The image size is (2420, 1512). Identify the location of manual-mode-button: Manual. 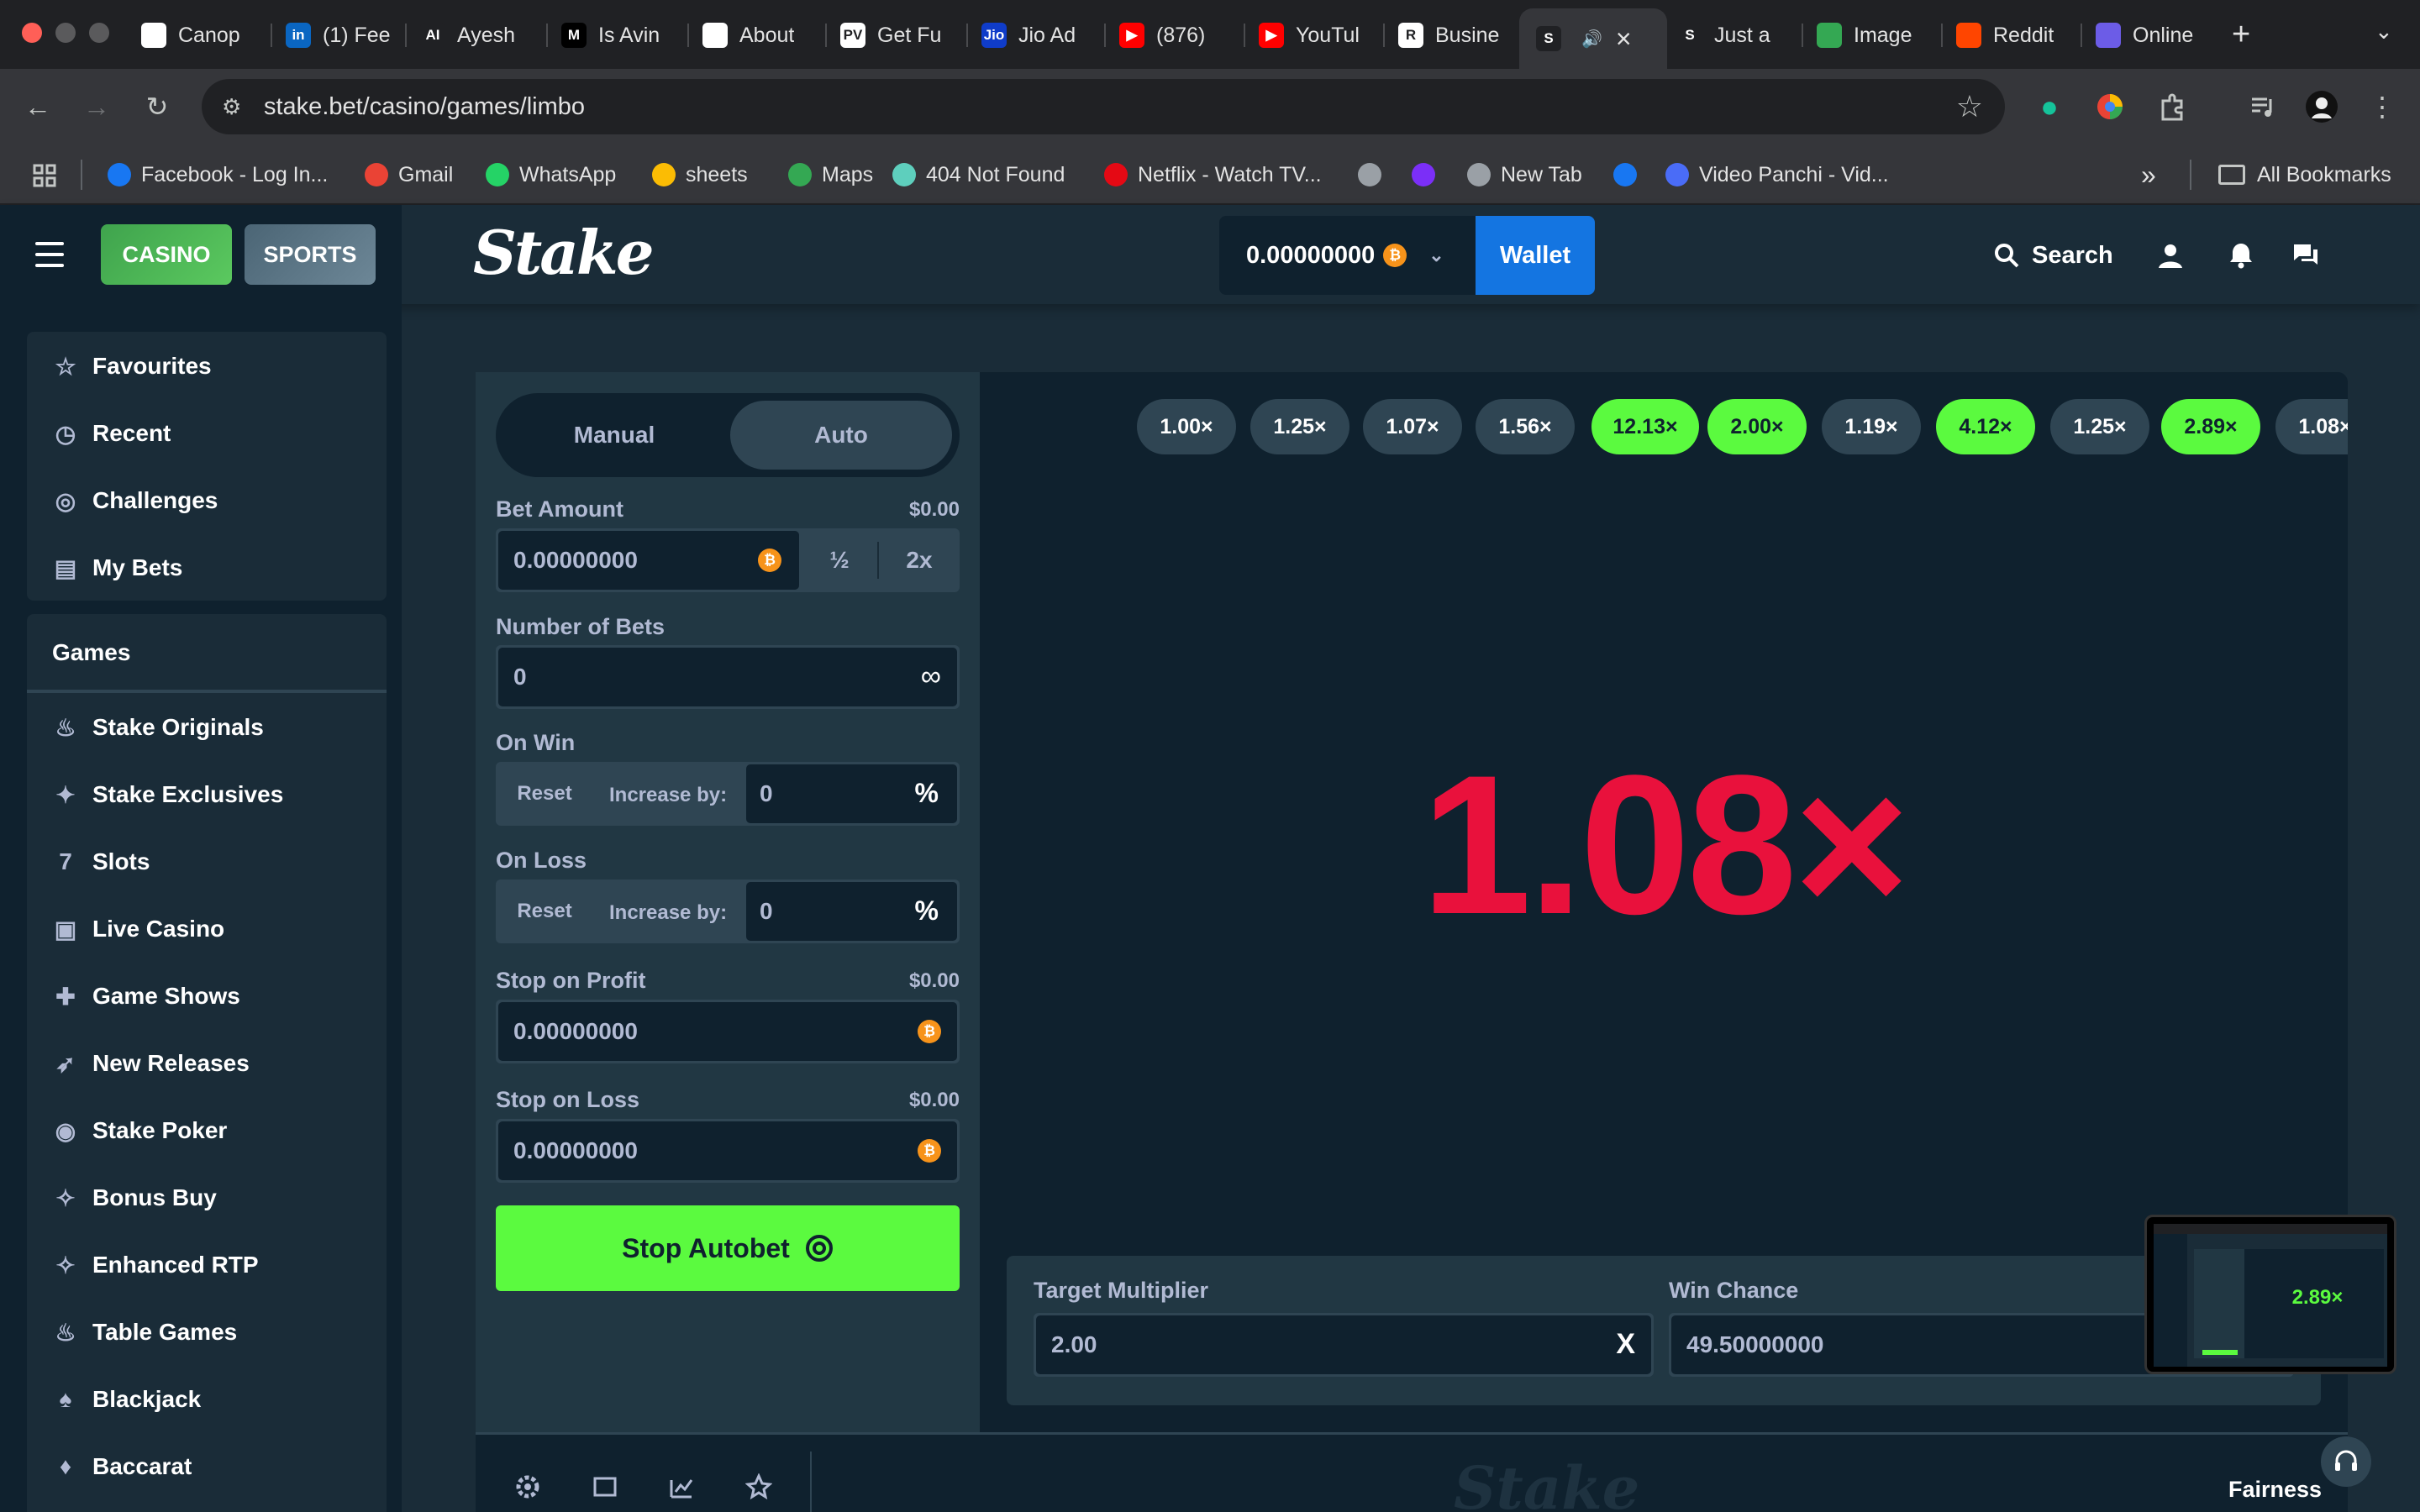
(614, 435).